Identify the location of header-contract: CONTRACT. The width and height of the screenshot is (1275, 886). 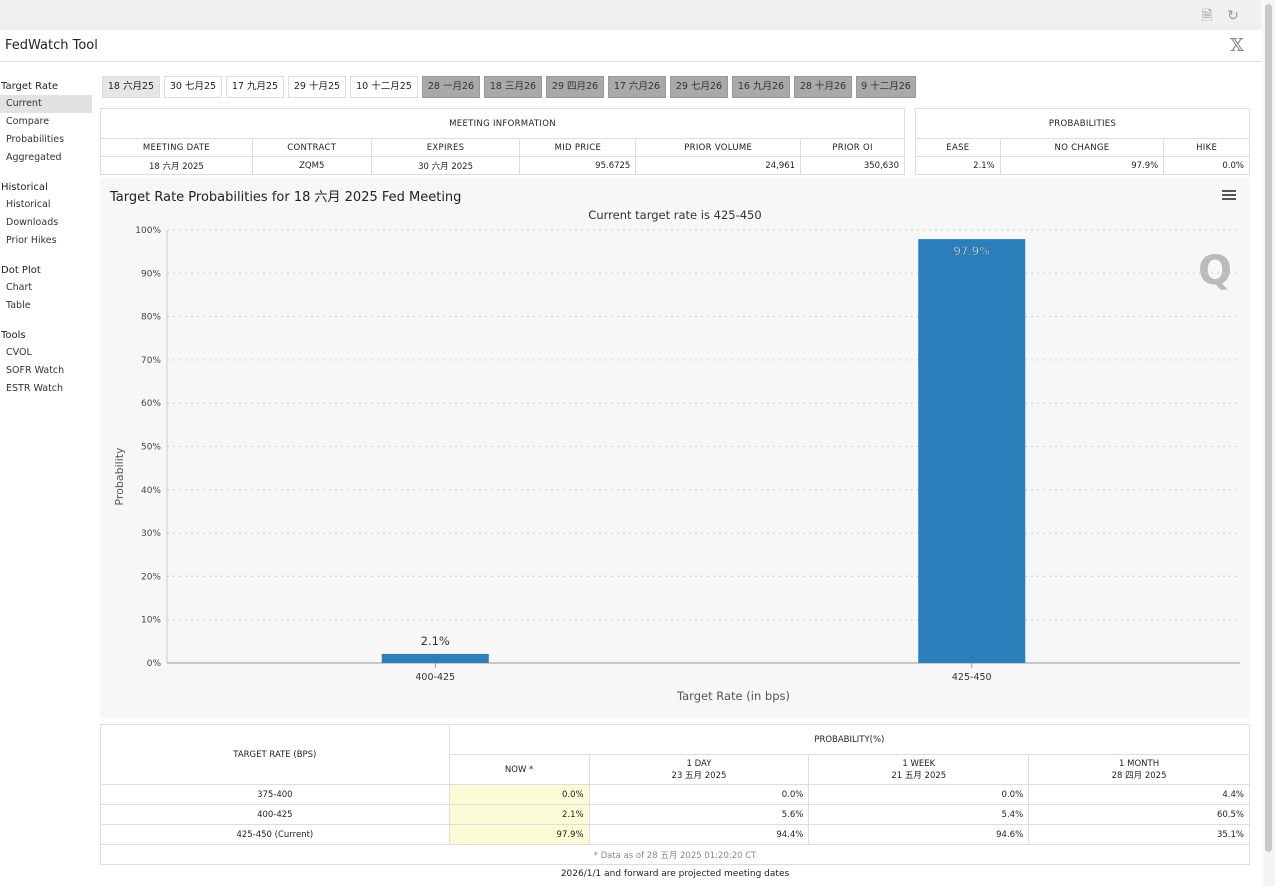
(311, 147).